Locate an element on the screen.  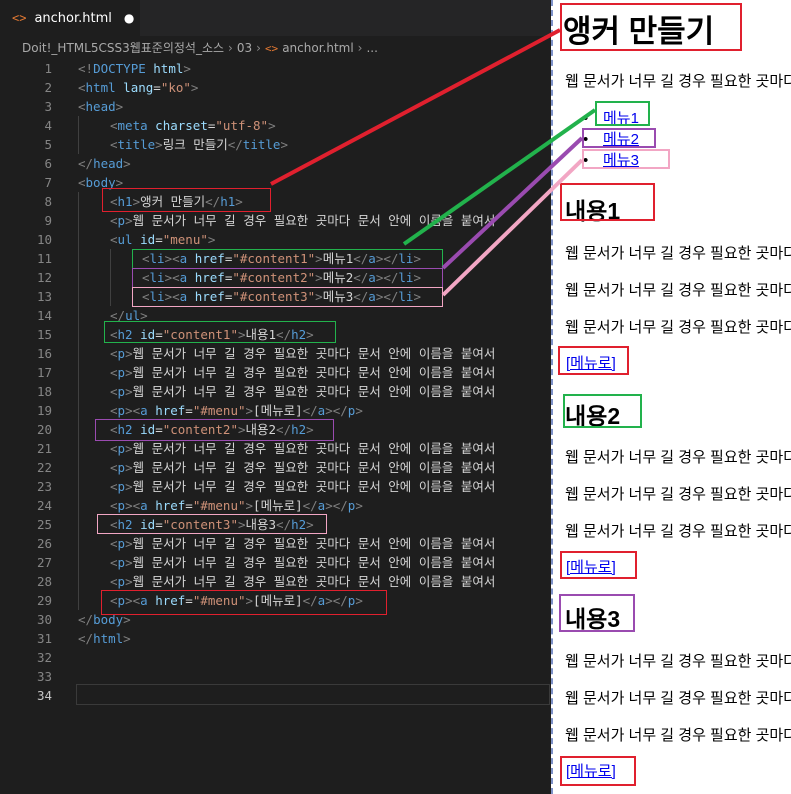
code-line: 34 is located at coordinates (275, 695).